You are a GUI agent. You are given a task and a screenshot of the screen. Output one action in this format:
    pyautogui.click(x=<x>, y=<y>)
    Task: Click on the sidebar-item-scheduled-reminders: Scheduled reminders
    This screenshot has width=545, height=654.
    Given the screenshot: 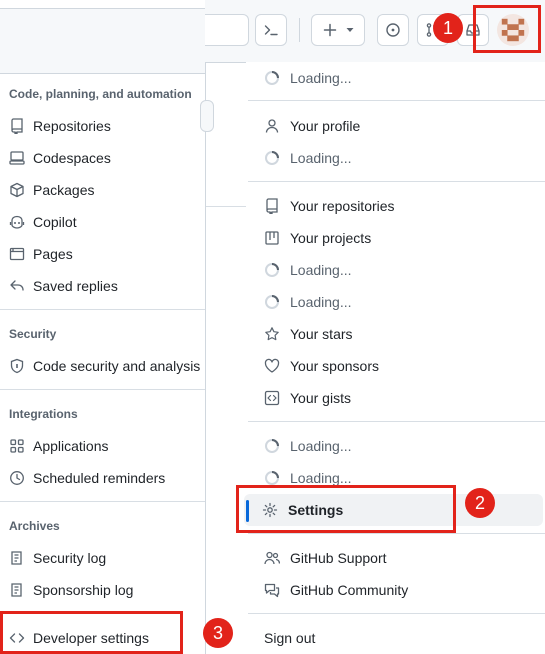 What is the action you would take?
    pyautogui.click(x=102, y=478)
    